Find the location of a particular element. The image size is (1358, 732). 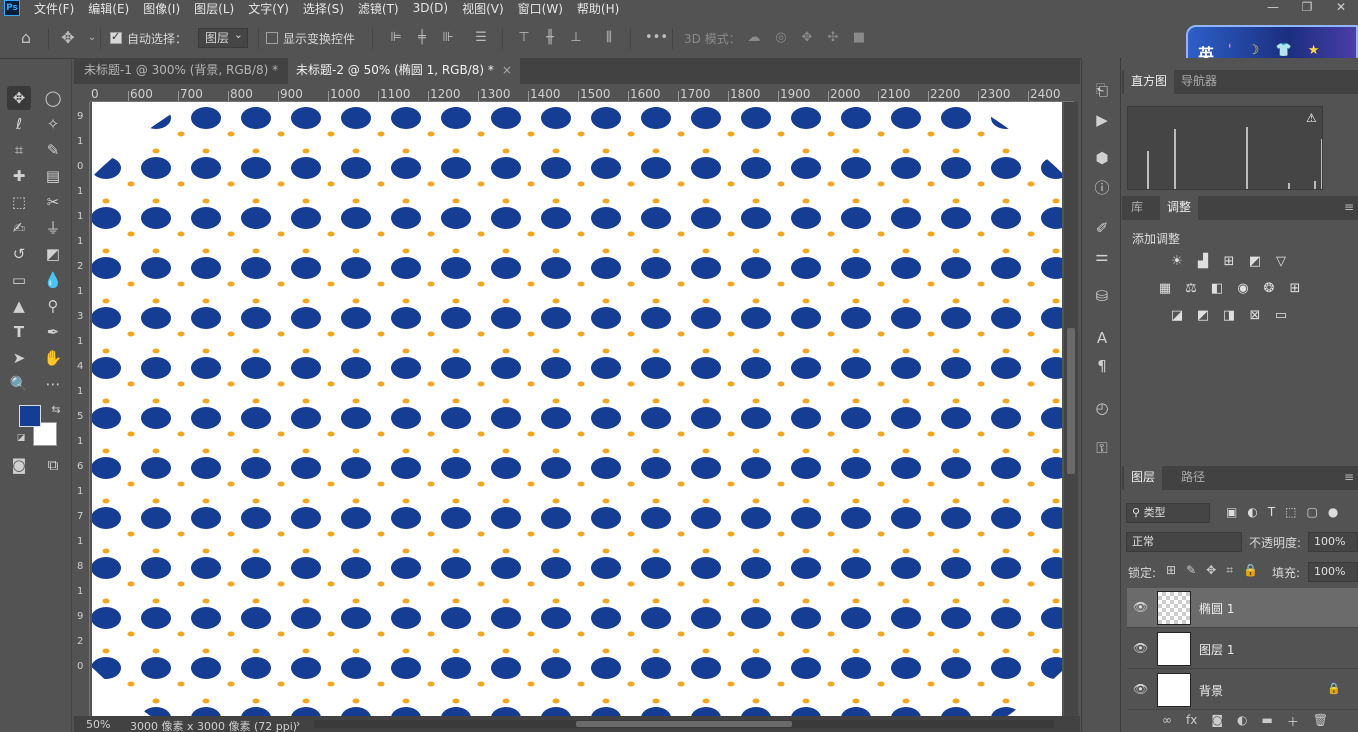

color-balance-icon: ⚖ is located at coordinates (1191, 289).